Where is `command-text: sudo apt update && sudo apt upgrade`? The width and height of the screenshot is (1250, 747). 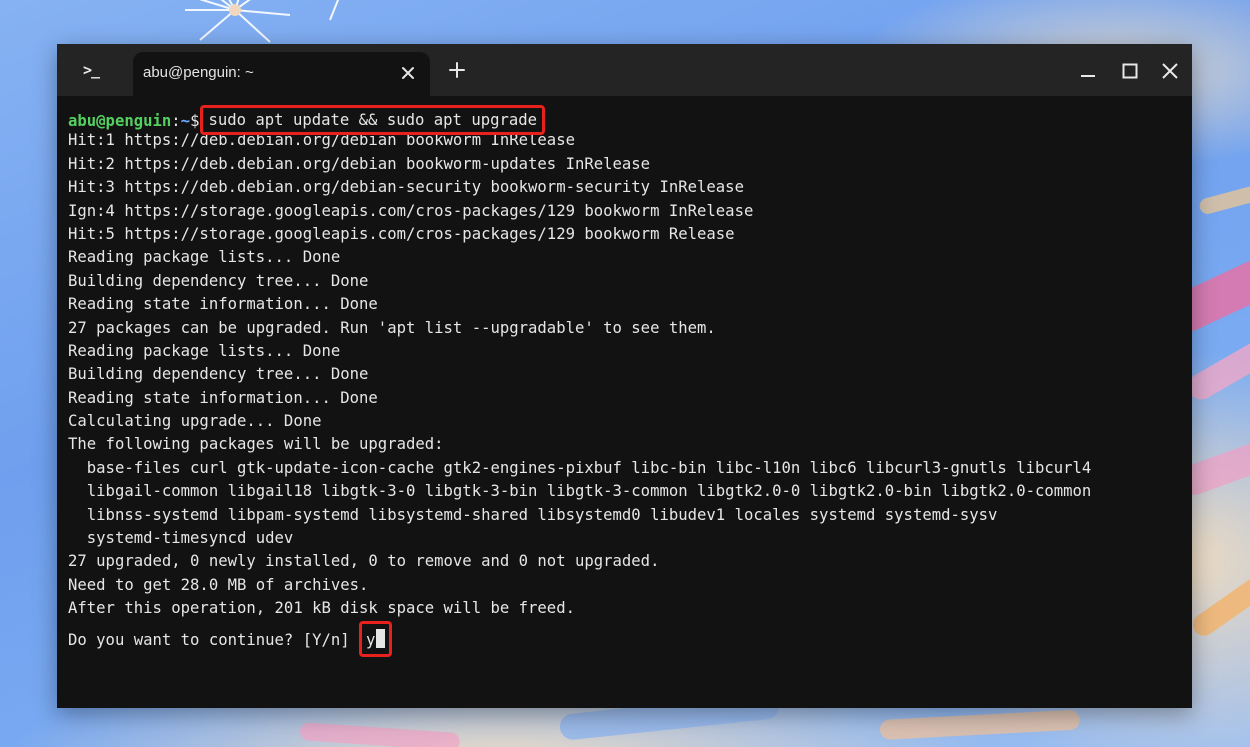
command-text: sudo apt update && sudo apt upgrade is located at coordinates (373, 120).